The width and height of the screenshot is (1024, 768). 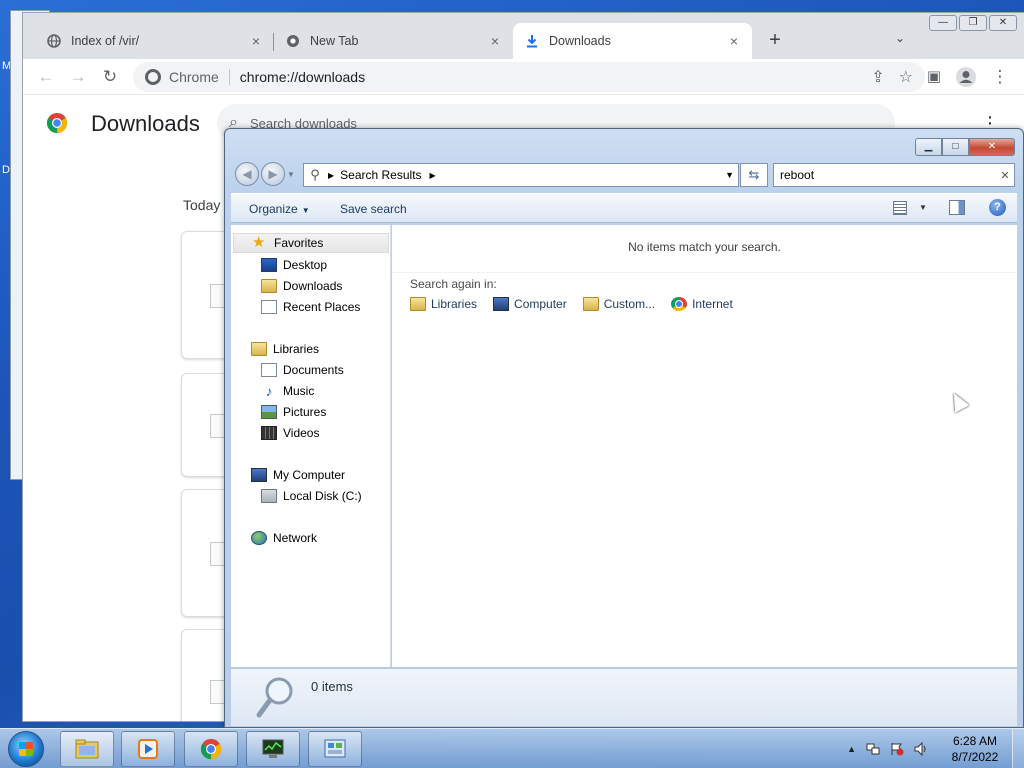 What do you see at coordinates (997, 207) in the screenshot?
I see `help-icon: ?` at bounding box center [997, 207].